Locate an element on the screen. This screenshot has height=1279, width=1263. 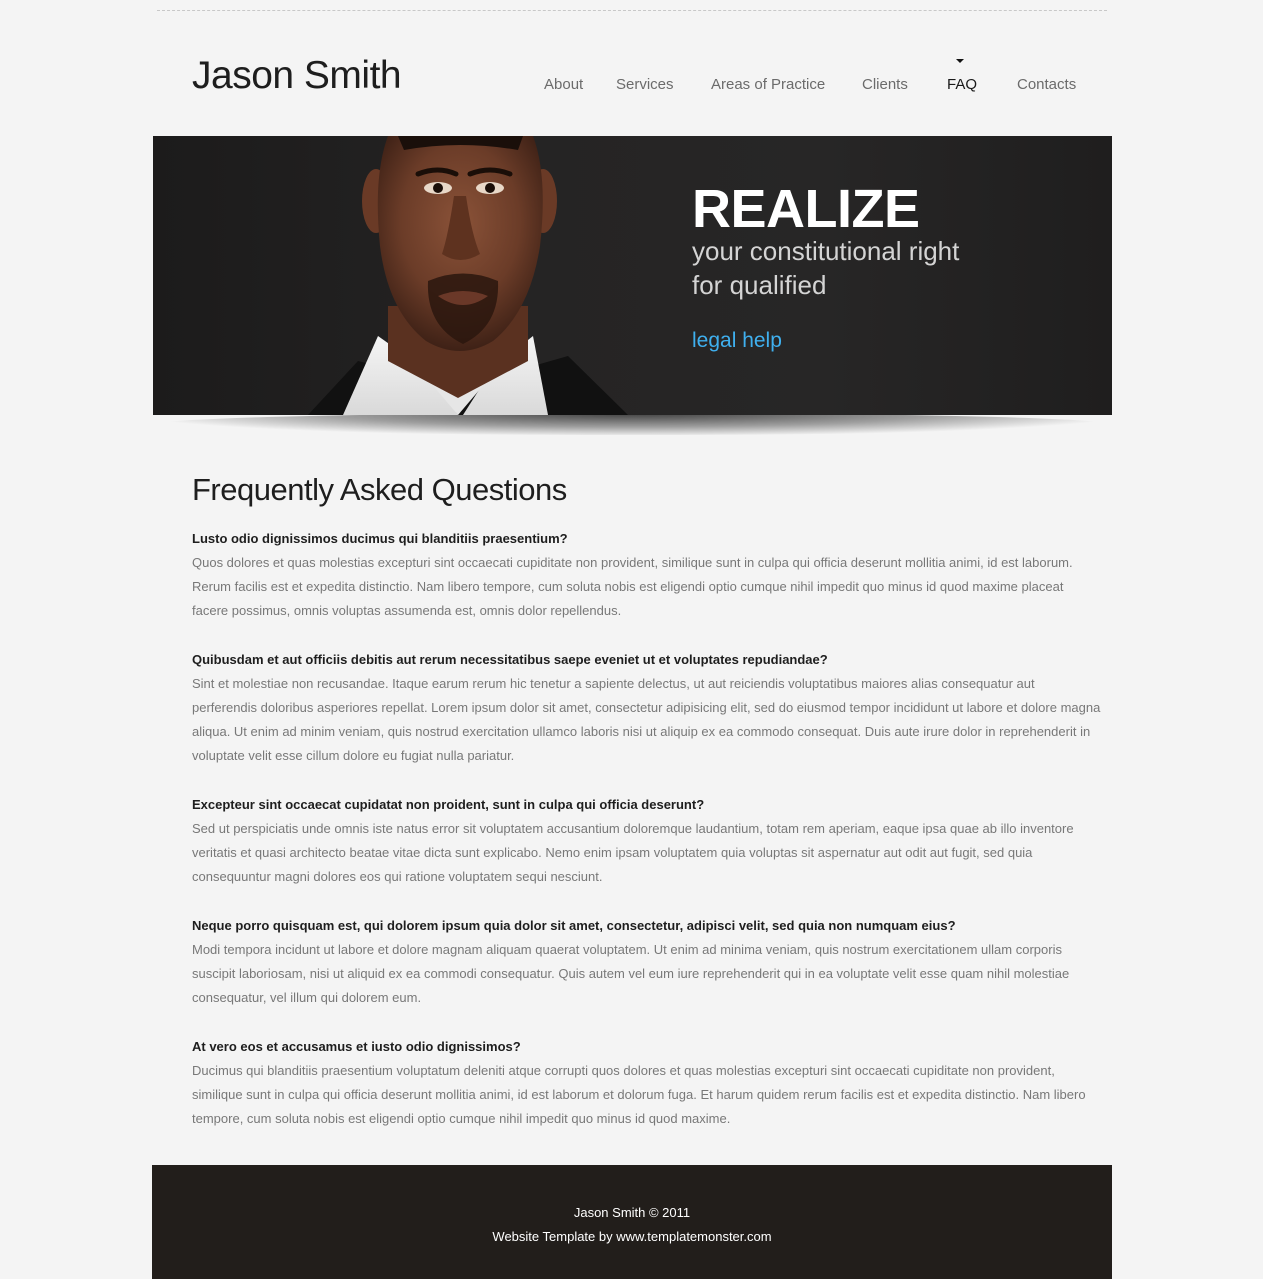
nav-item-clients: Clients is located at coordinates (885, 84).